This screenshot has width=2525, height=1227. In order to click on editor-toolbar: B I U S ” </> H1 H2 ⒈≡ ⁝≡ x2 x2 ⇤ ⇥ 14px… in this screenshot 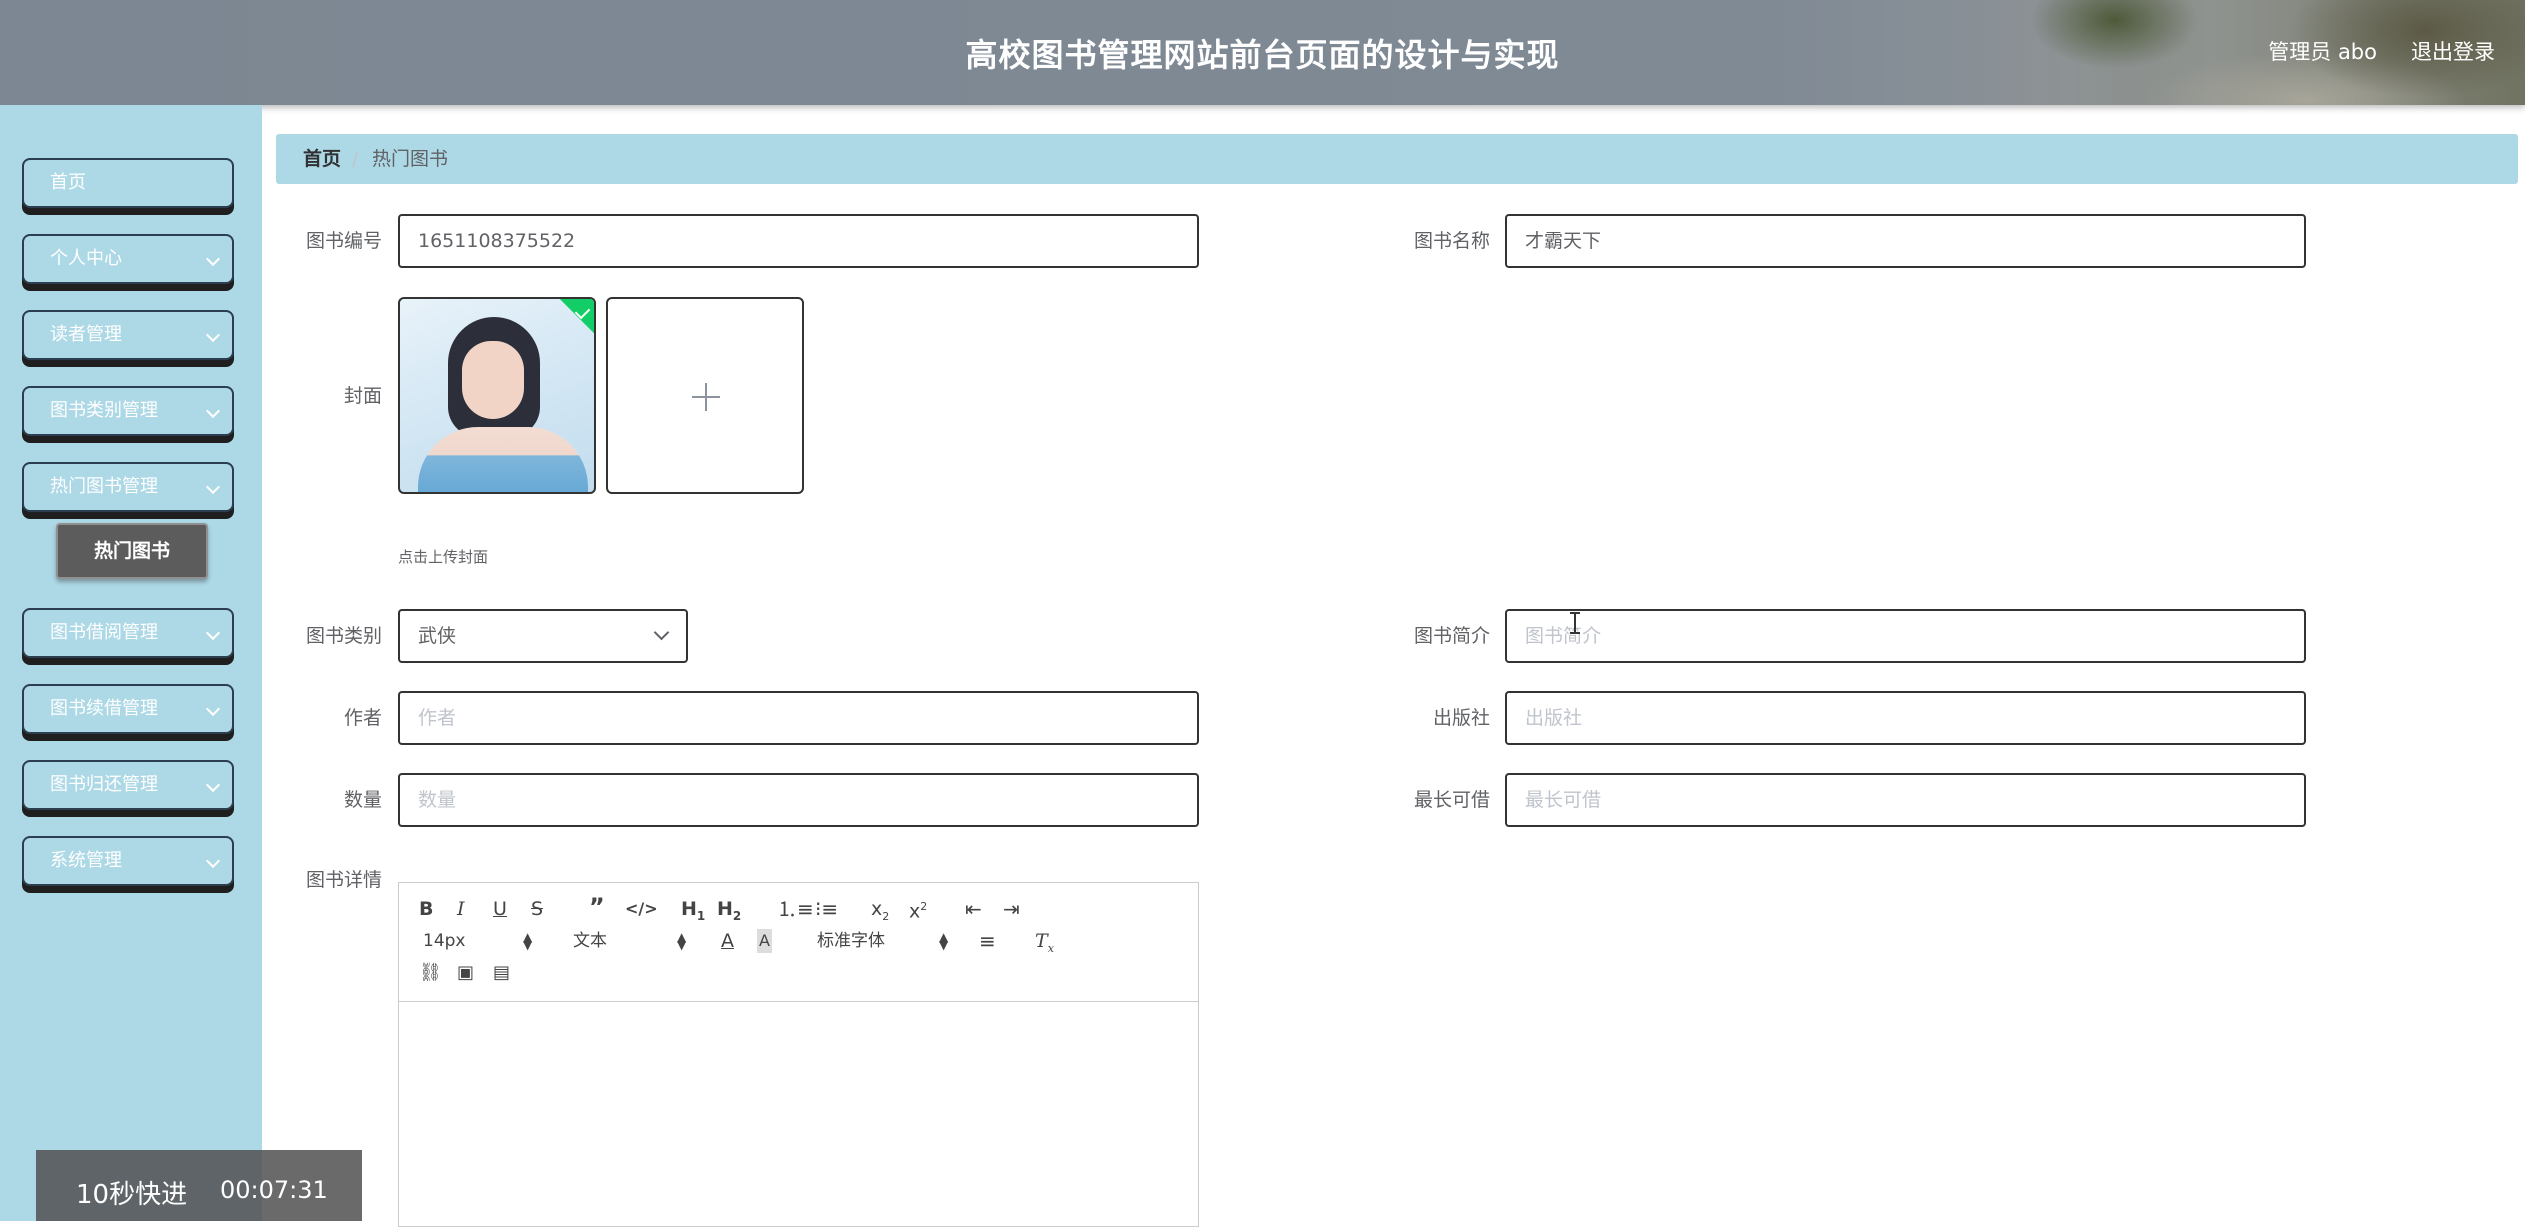, I will do `click(798, 942)`.